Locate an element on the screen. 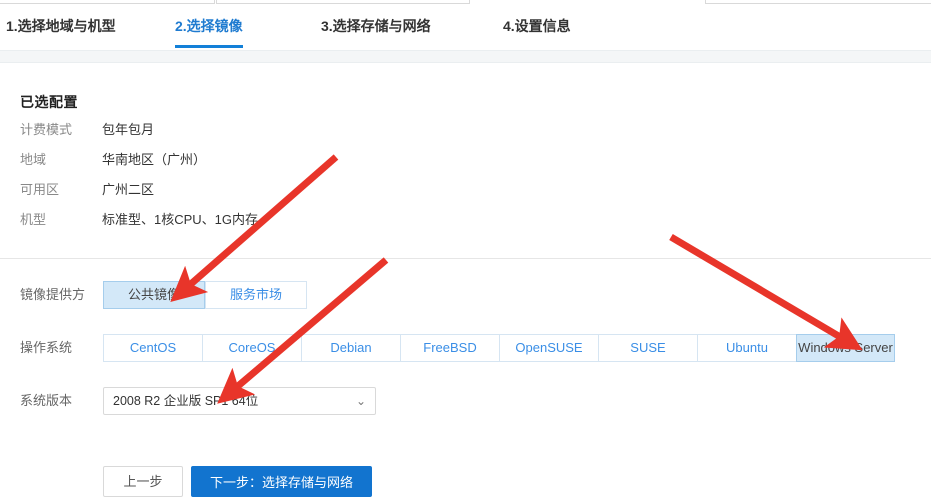  os-option-windows-server: Windows Server is located at coordinates (845, 348).